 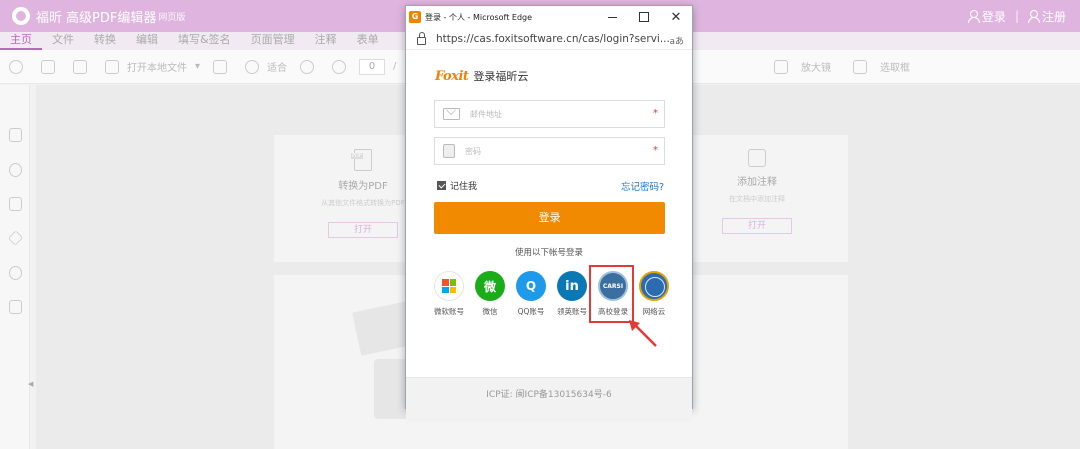 I want to click on social-wechat: 微 微信, so click(x=490, y=292).